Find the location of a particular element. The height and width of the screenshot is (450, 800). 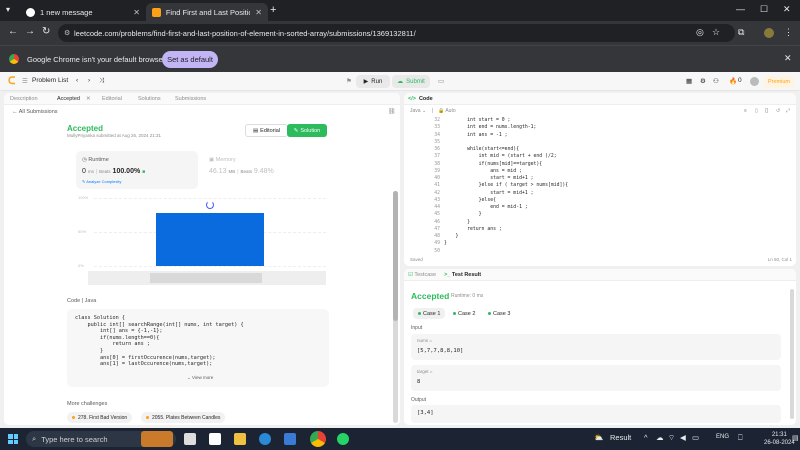

chat-icon: ⎕ is located at coordinates (740, 438).